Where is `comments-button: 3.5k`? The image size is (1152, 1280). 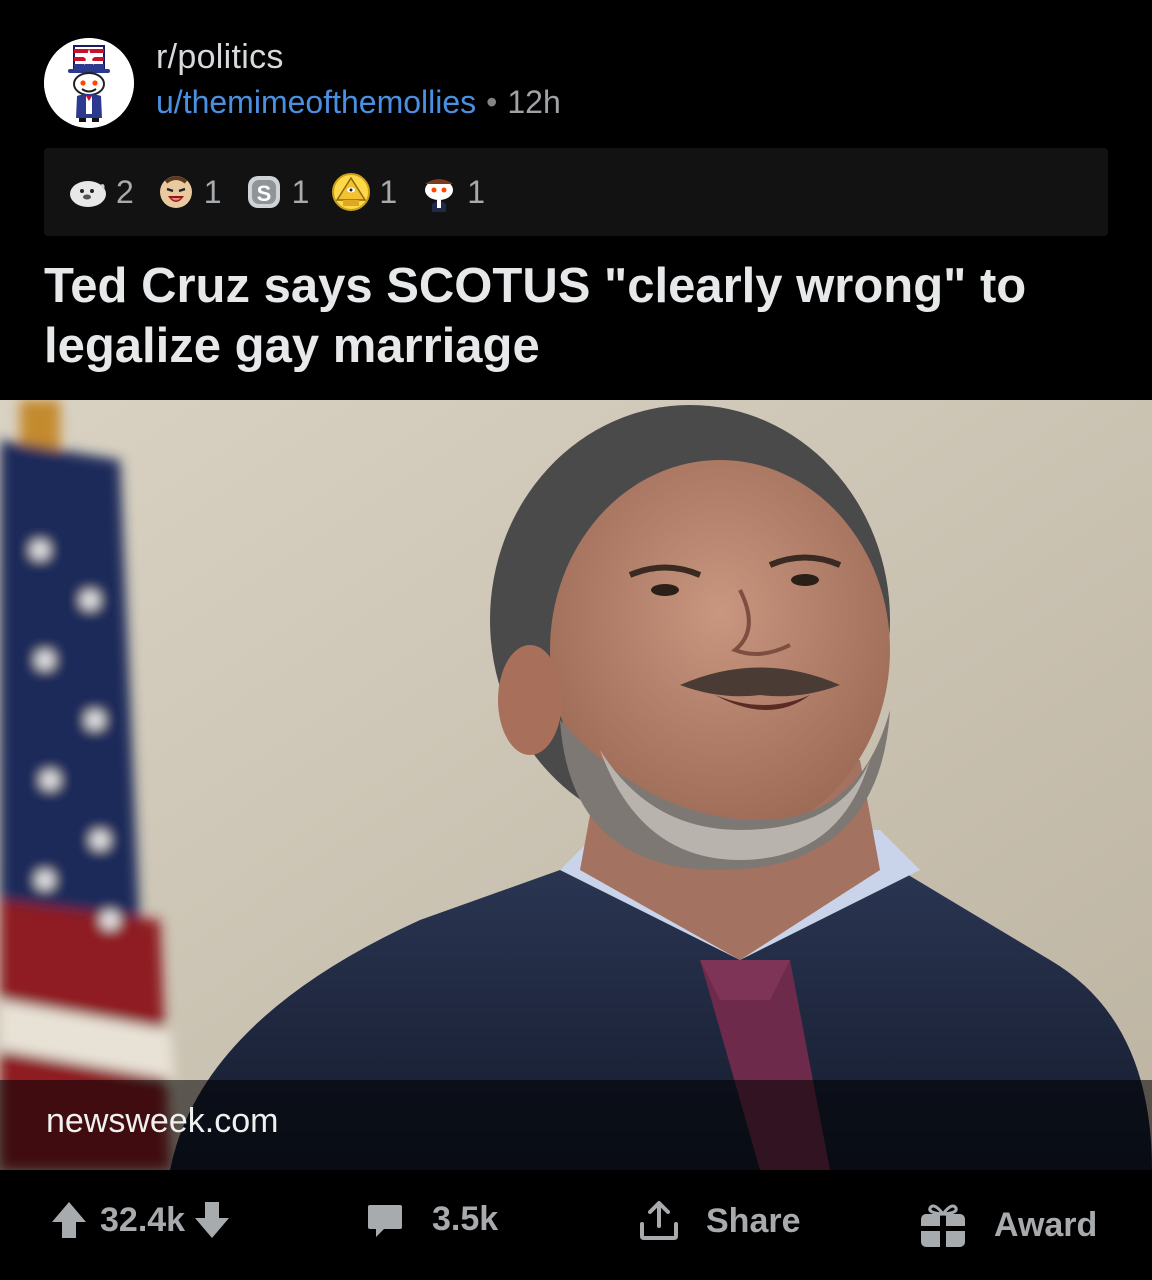 comments-button: 3.5k is located at coordinates (432, 1219).